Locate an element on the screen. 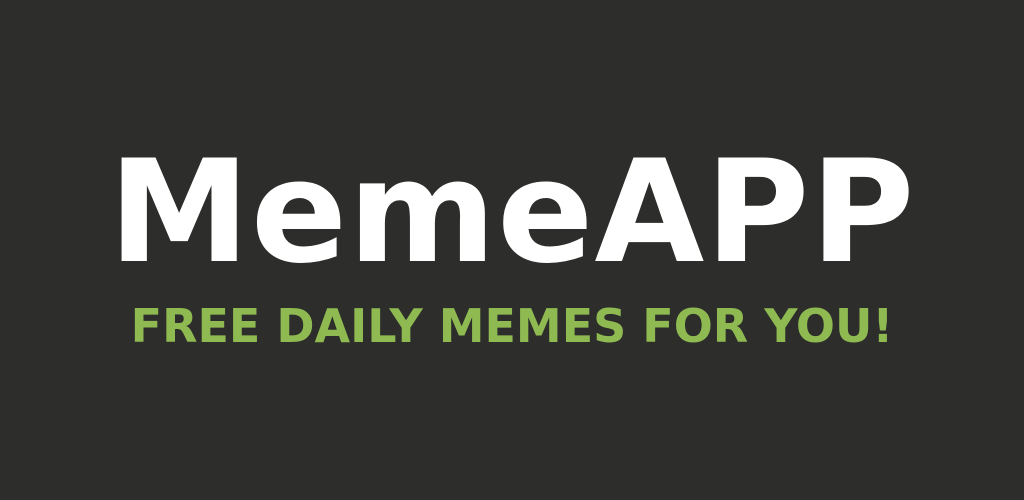  tagline: FREE DAILY MEMES FOR YOU! is located at coordinates (512, 326).